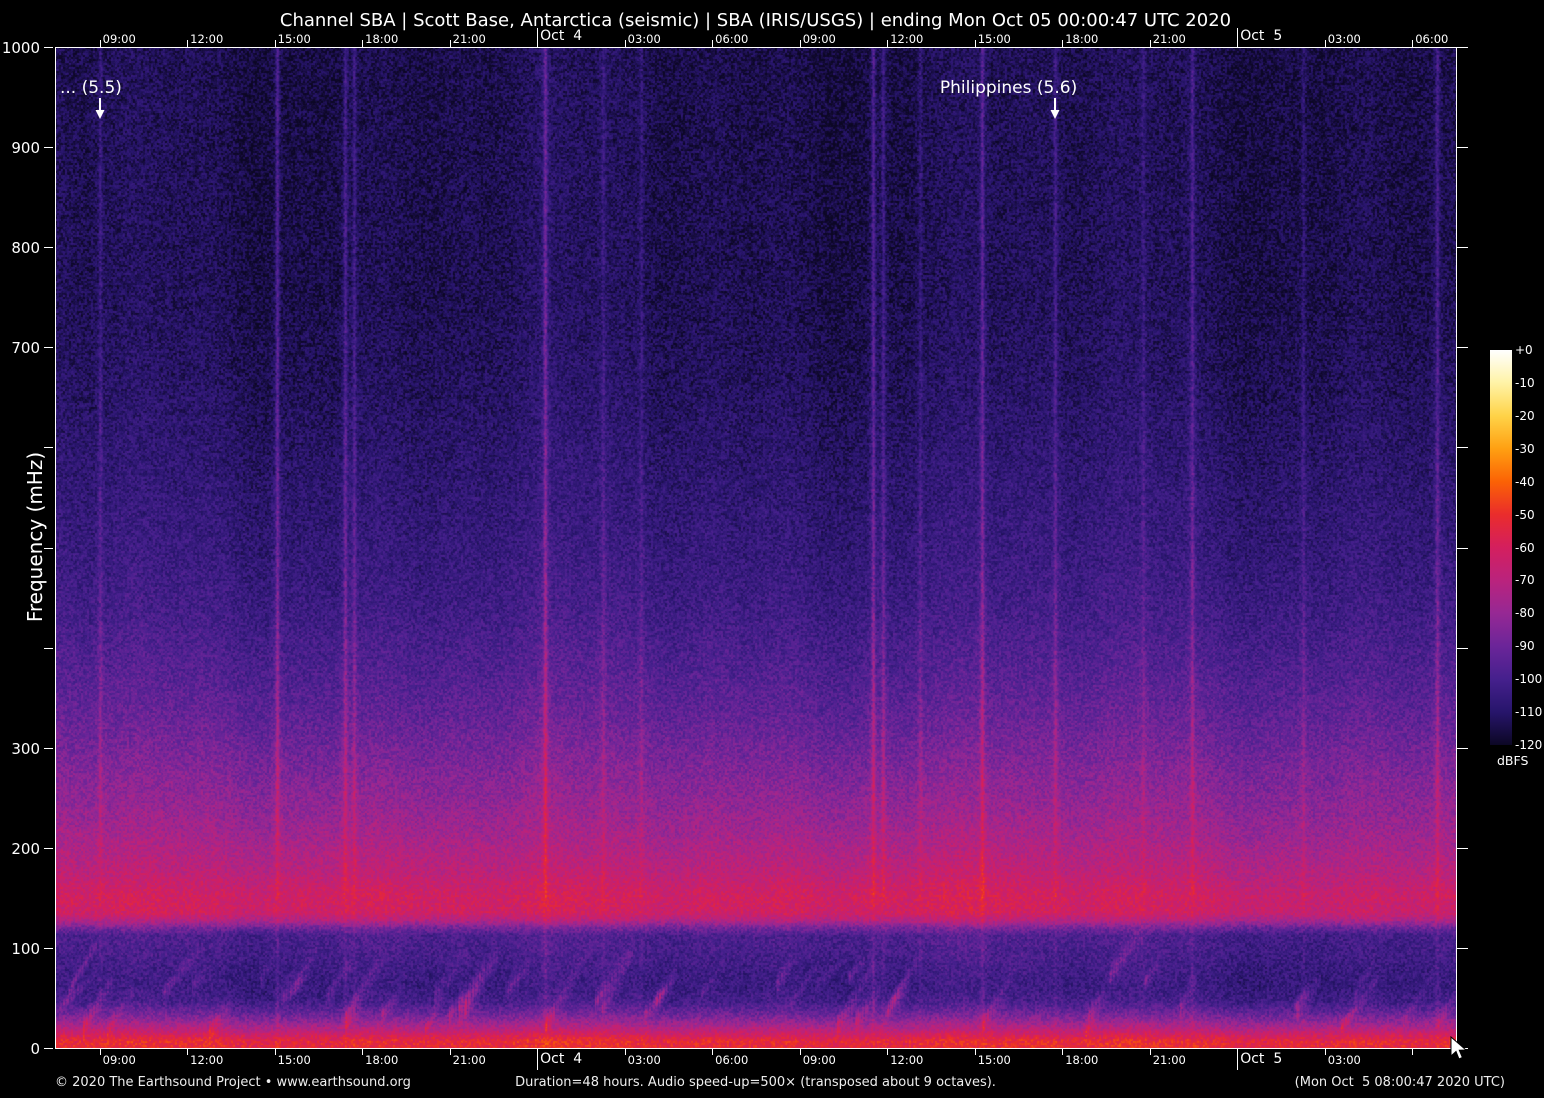 This screenshot has height=1098, width=1544. What do you see at coordinates (1525, 415) in the screenshot?
I see `colorbar-tick-label: -20` at bounding box center [1525, 415].